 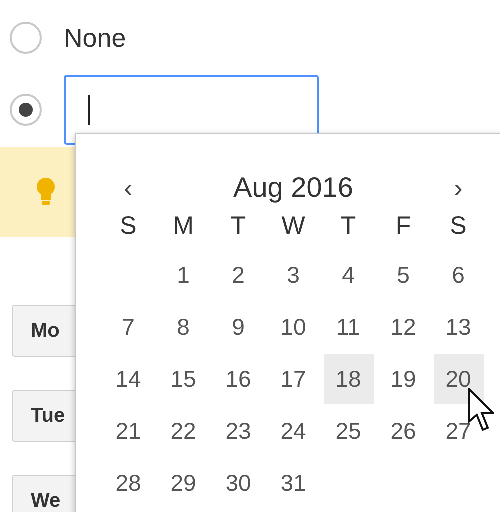 I want to click on calendar-day: 4, so click(x=349, y=275).